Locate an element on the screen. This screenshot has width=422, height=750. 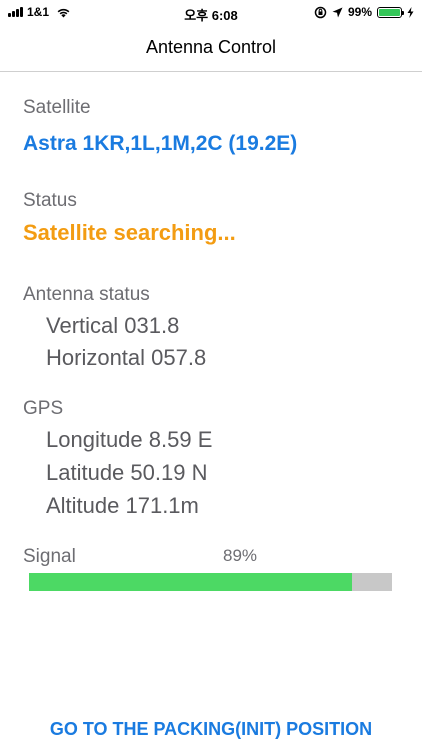
latitude-value: Latitude 50.19 N is located at coordinates (127, 472).